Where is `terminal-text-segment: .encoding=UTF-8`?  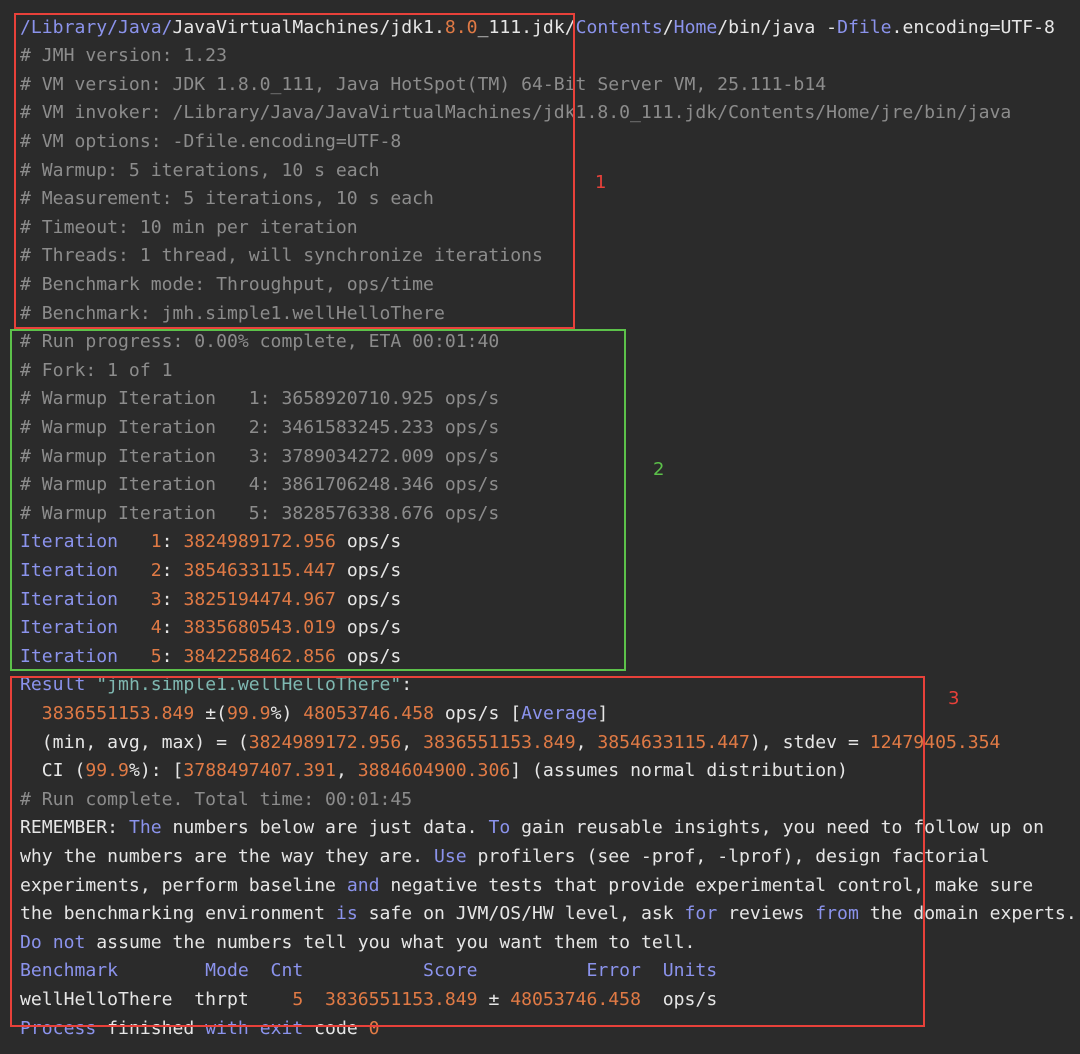 terminal-text-segment: .encoding=UTF-8 is located at coordinates (973, 27).